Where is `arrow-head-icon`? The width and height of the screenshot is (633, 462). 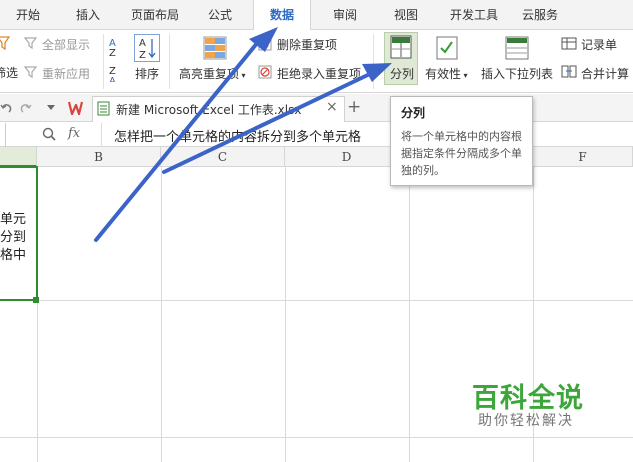
arrow-head-icon is located at coordinates (377, 72).